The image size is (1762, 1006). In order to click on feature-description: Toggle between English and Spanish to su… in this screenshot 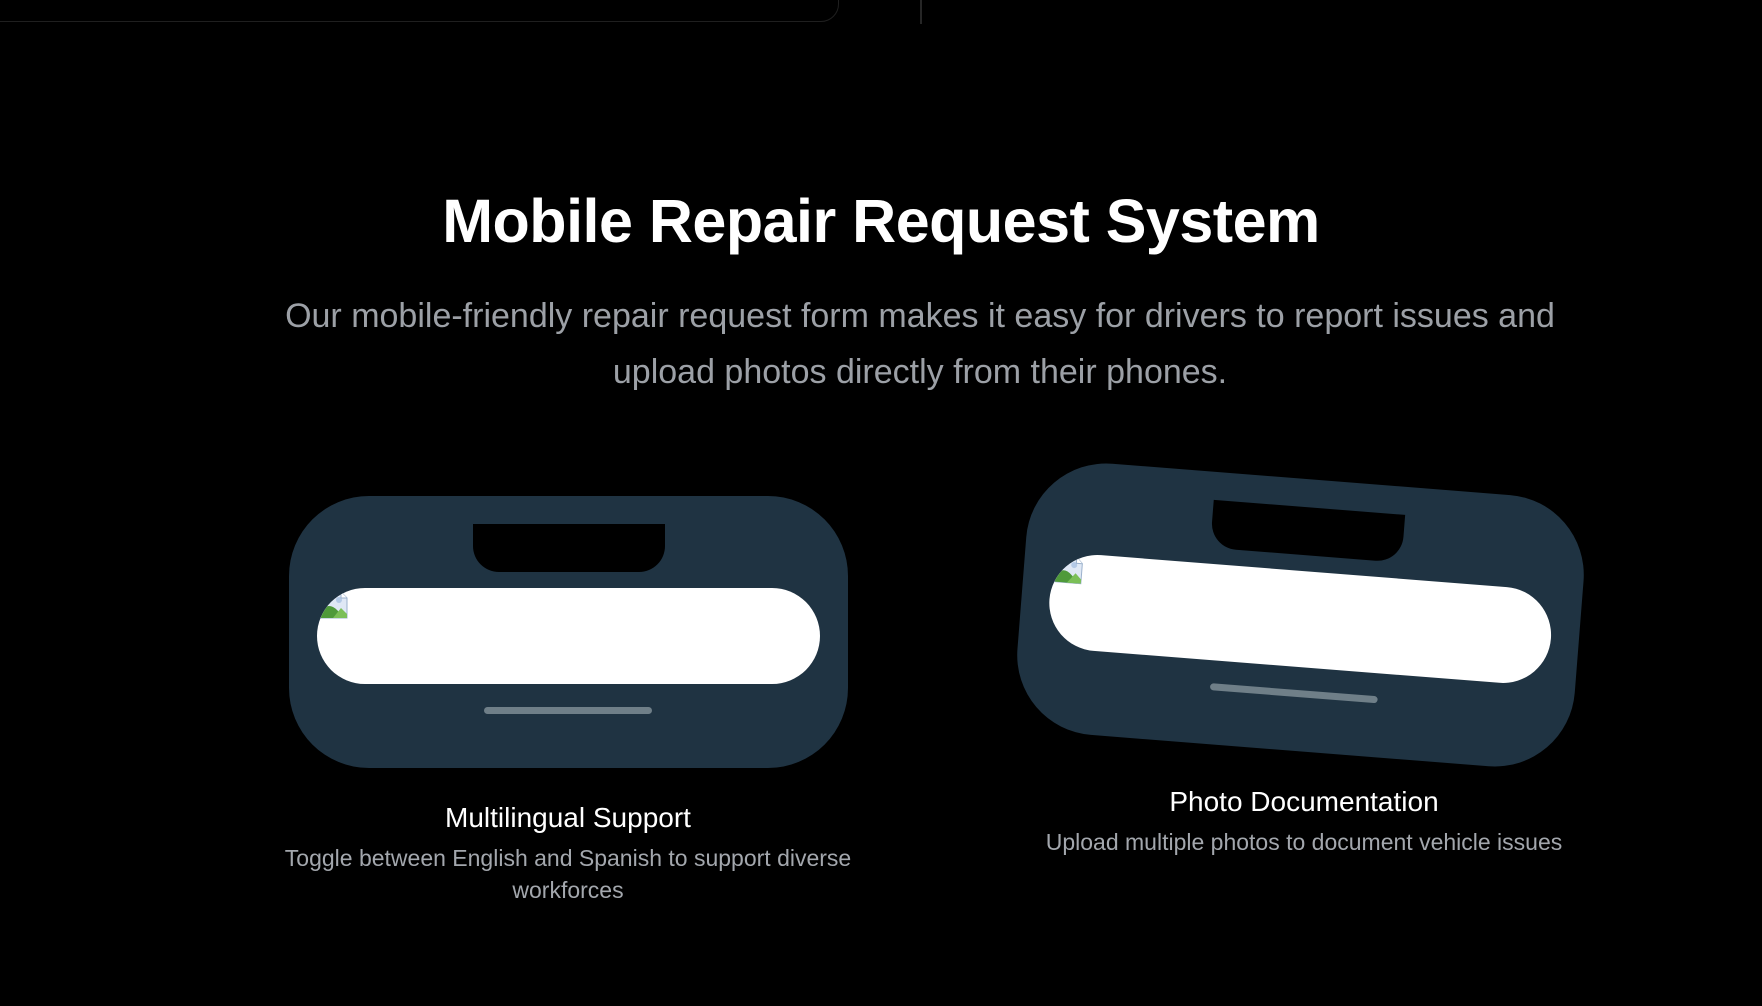, I will do `click(568, 874)`.